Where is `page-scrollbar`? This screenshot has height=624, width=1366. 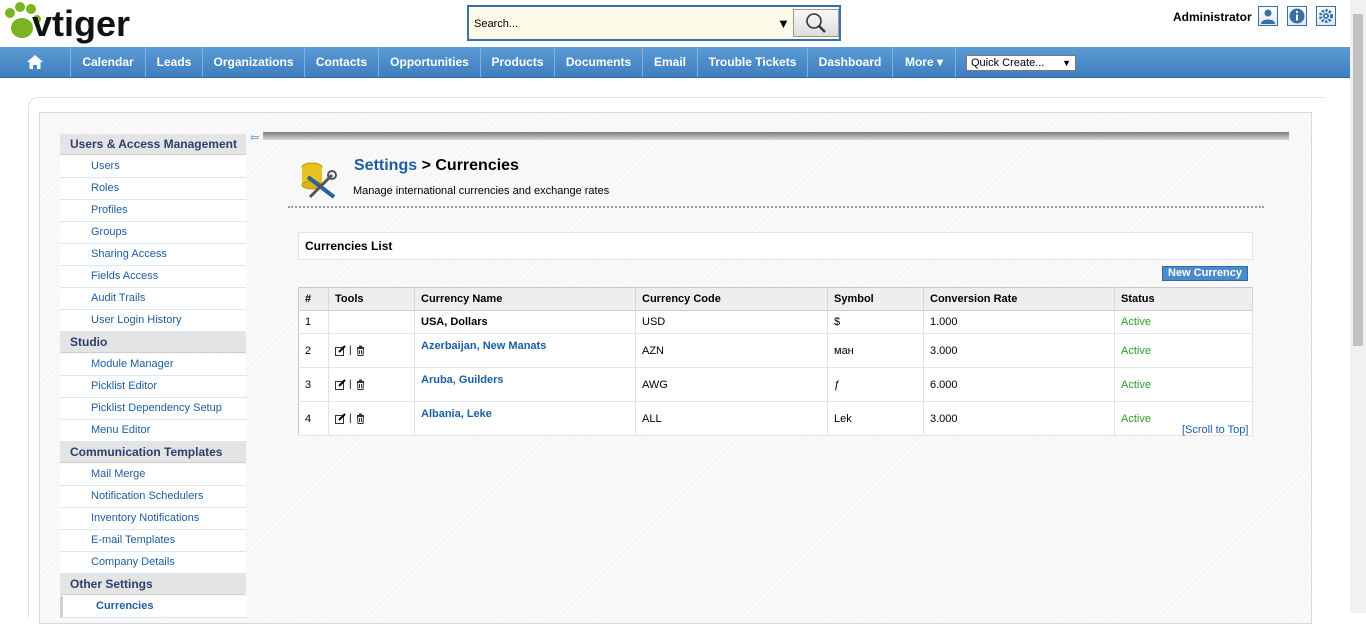 page-scrollbar is located at coordinates (1358, 306).